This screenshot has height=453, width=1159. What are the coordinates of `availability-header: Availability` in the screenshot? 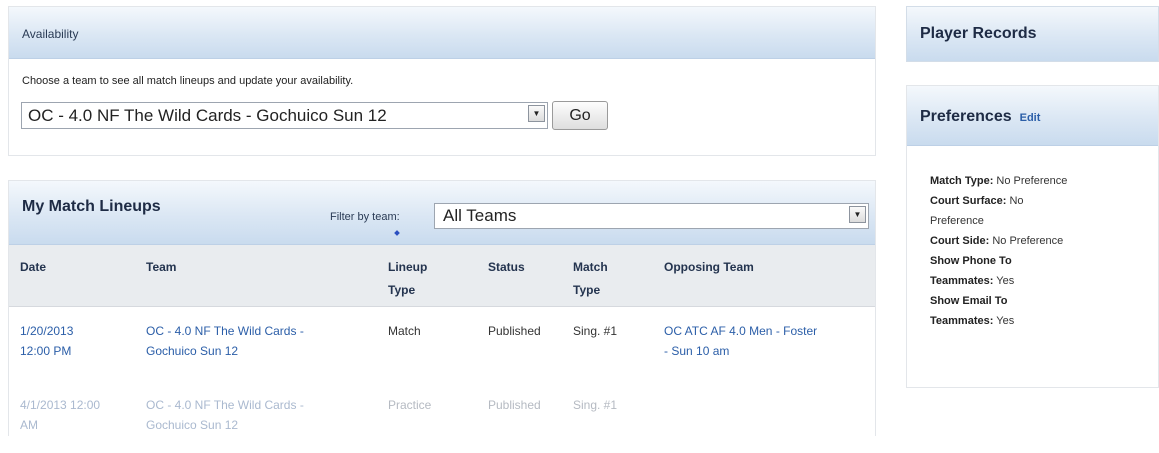 It's located at (442, 33).